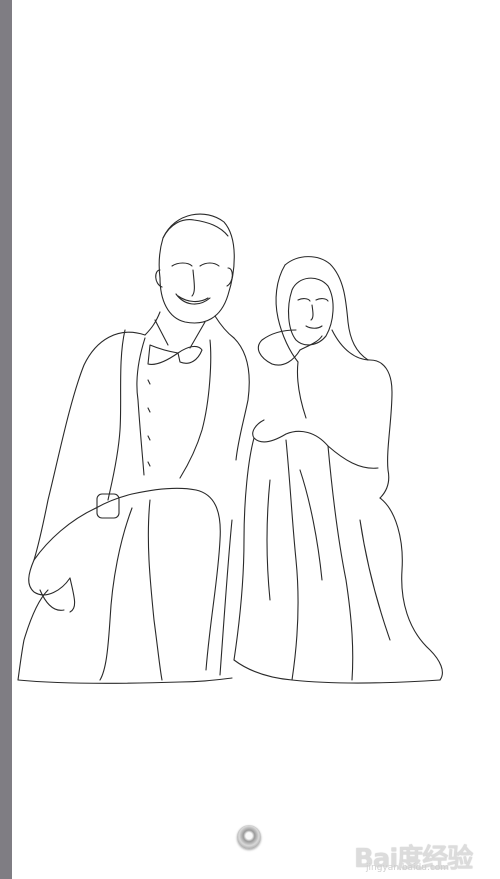 The height and width of the screenshot is (879, 500). What do you see at coordinates (249, 837) in the screenshot?
I see `home-button` at bounding box center [249, 837].